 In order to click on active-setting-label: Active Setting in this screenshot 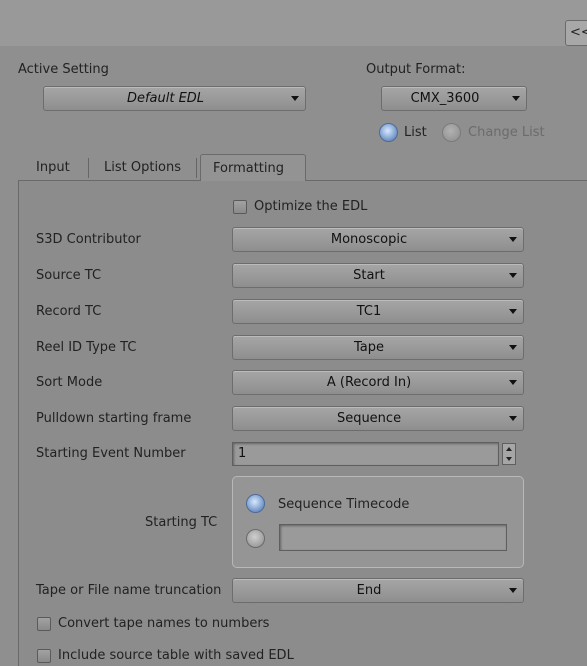, I will do `click(63, 69)`.